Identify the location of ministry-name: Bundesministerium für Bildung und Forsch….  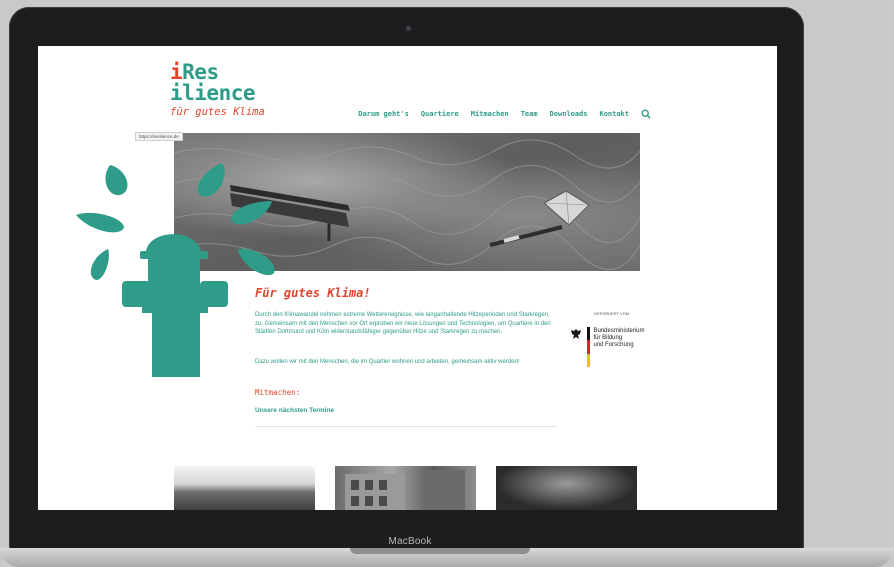
(619, 338).